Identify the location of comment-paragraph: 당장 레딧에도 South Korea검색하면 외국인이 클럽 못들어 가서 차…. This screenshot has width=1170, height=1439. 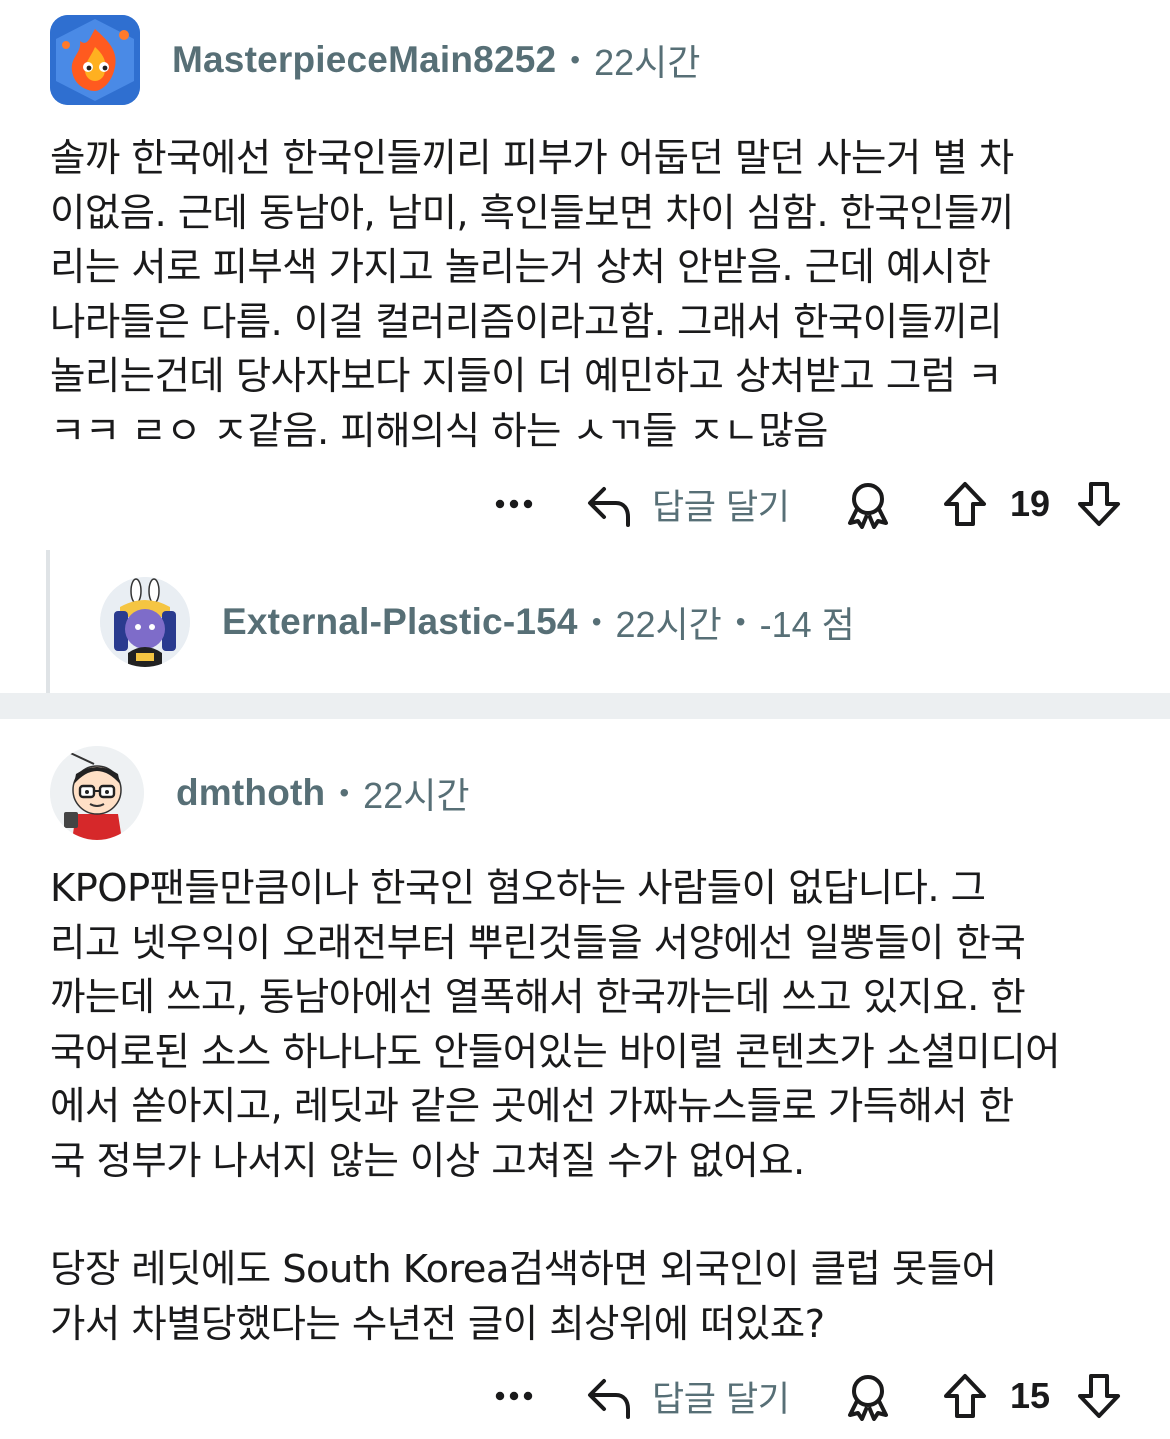
(523, 1297).